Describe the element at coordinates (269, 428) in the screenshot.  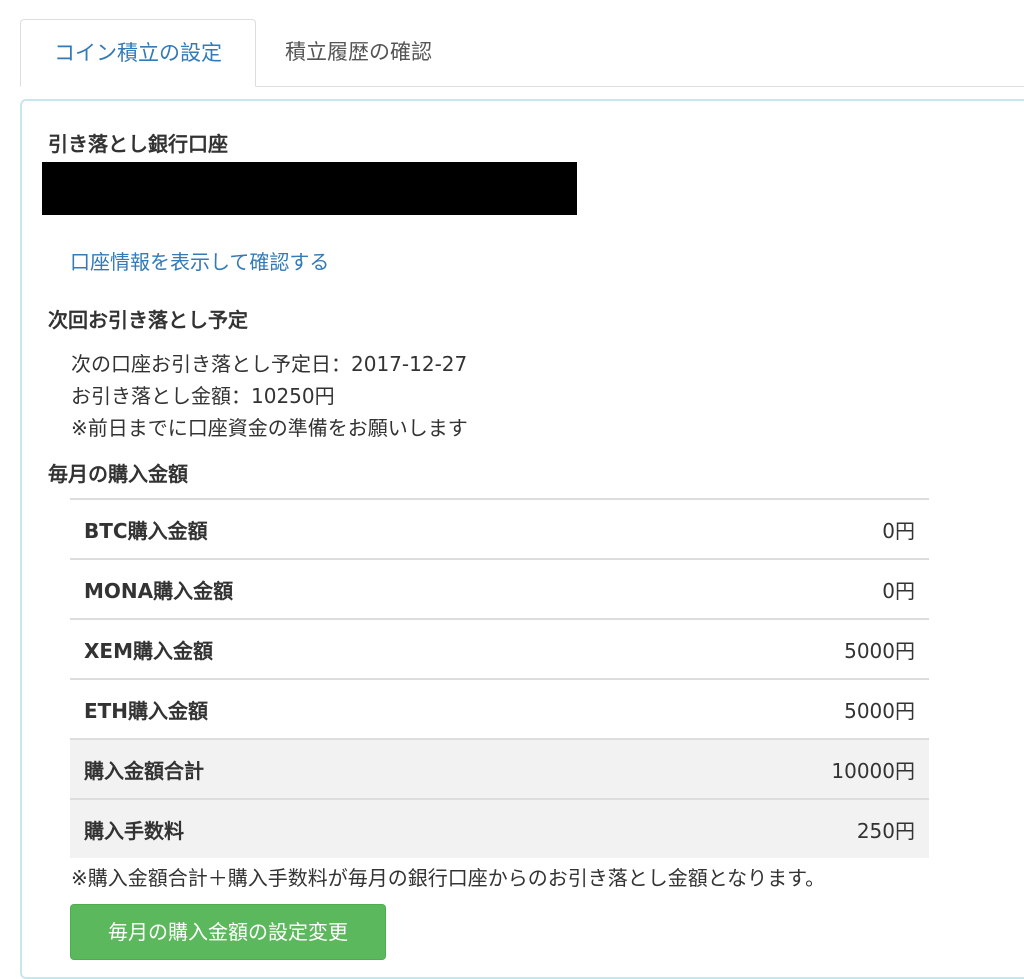
I see `funding-notice: ※前日までに口座資金の準備をお願いします` at that location.